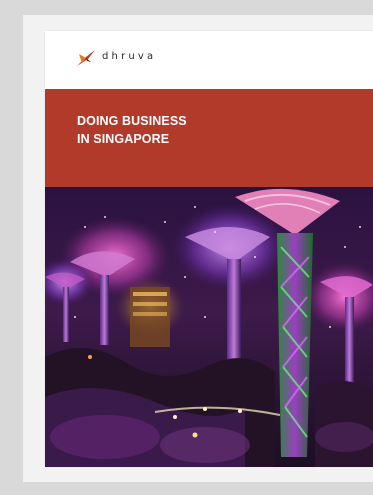  What do you see at coordinates (132, 121) in the screenshot?
I see `cover-title-line-1: DOING BUSINESS` at bounding box center [132, 121].